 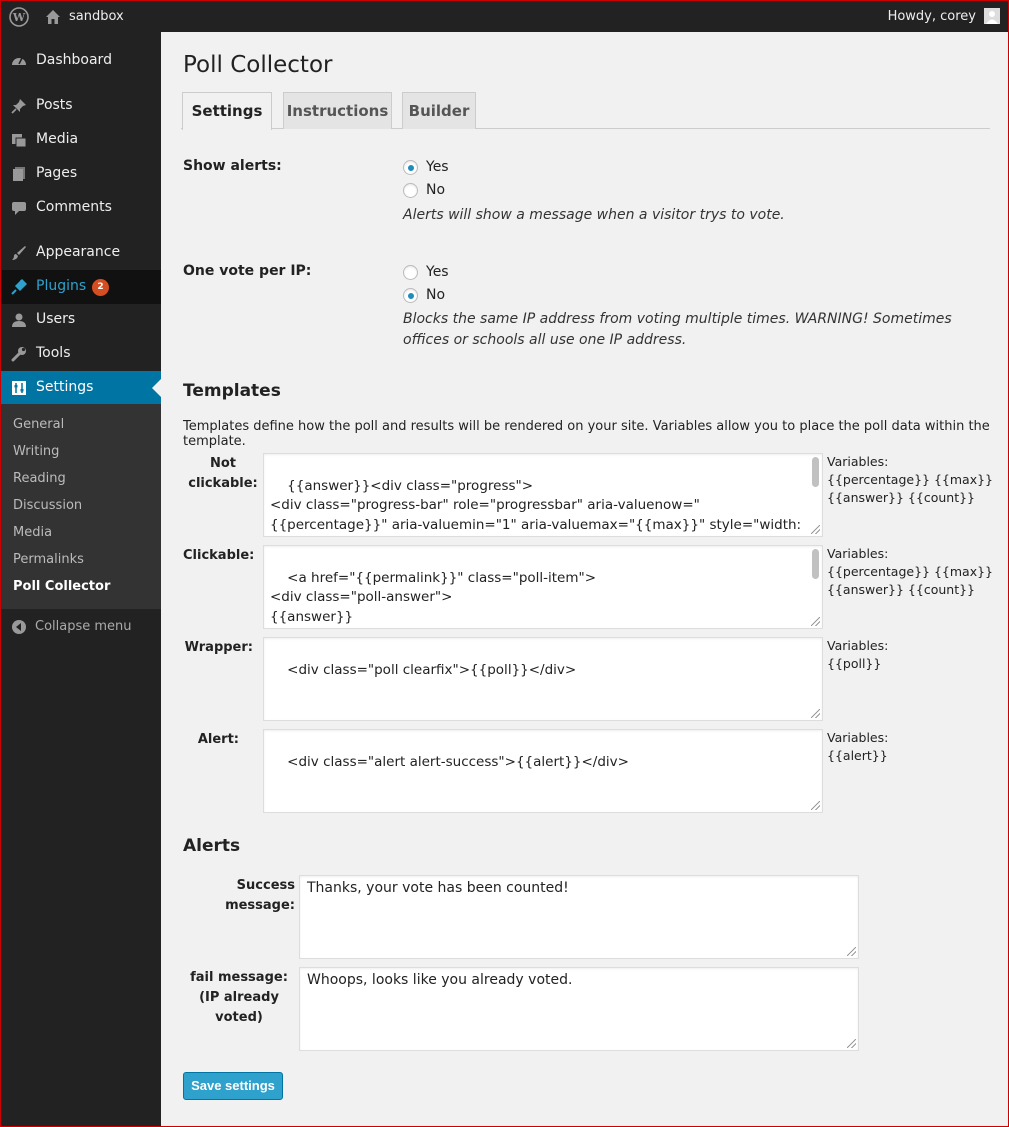 What do you see at coordinates (61, 586) in the screenshot?
I see `submenu-item-poll-collector: Poll Collector` at bounding box center [61, 586].